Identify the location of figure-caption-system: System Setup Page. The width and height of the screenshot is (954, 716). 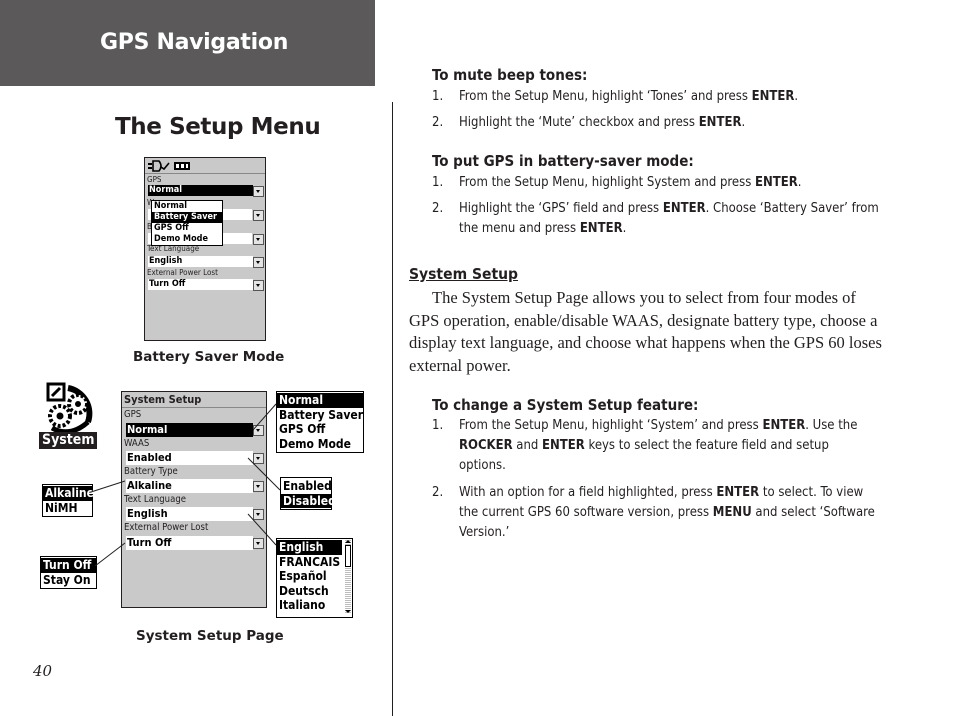
(210, 636).